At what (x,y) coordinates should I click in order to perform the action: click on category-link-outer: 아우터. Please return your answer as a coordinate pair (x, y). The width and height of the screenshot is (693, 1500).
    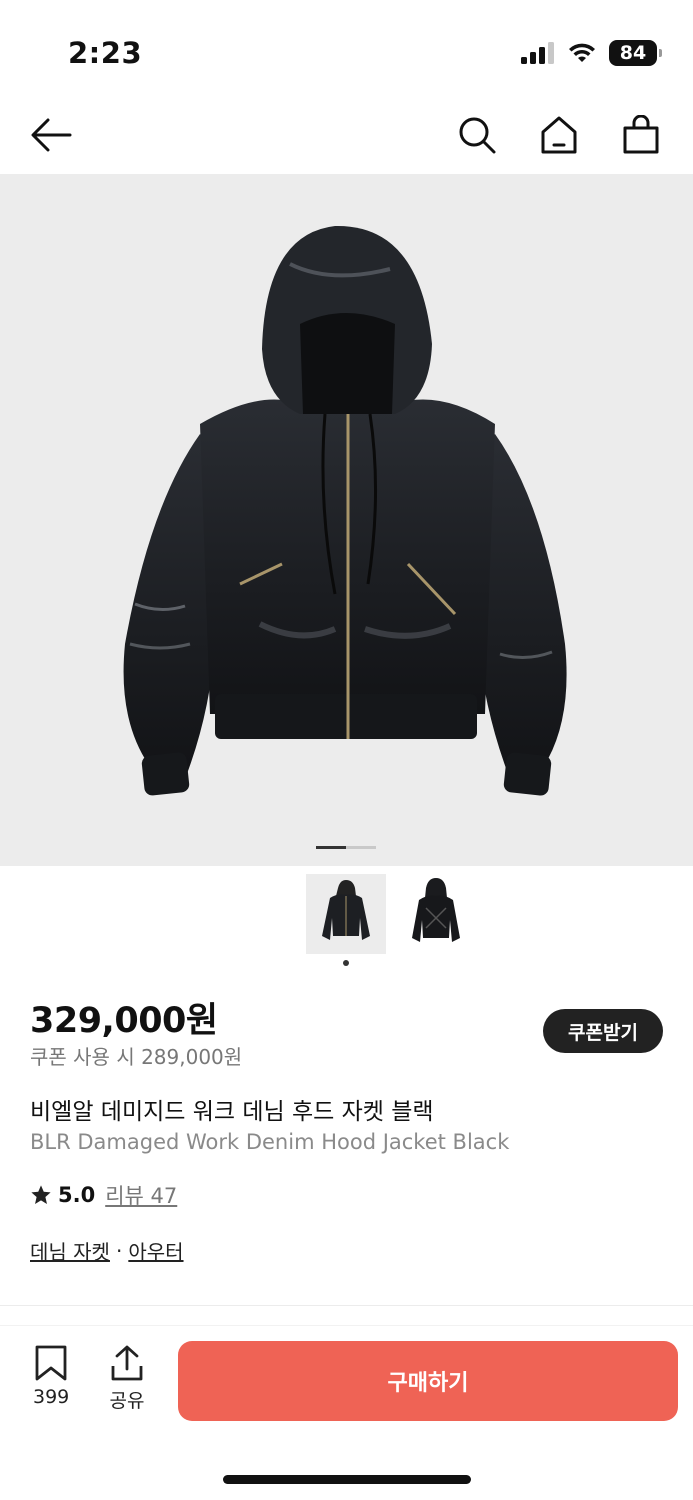
    Looking at the image, I should click on (155, 1250).